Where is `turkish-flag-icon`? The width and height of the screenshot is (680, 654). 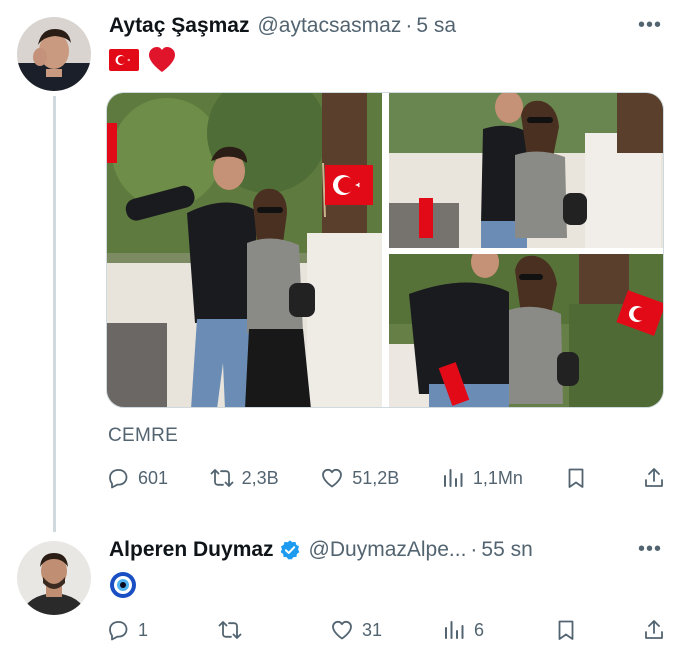
turkish-flag-icon is located at coordinates (124, 63).